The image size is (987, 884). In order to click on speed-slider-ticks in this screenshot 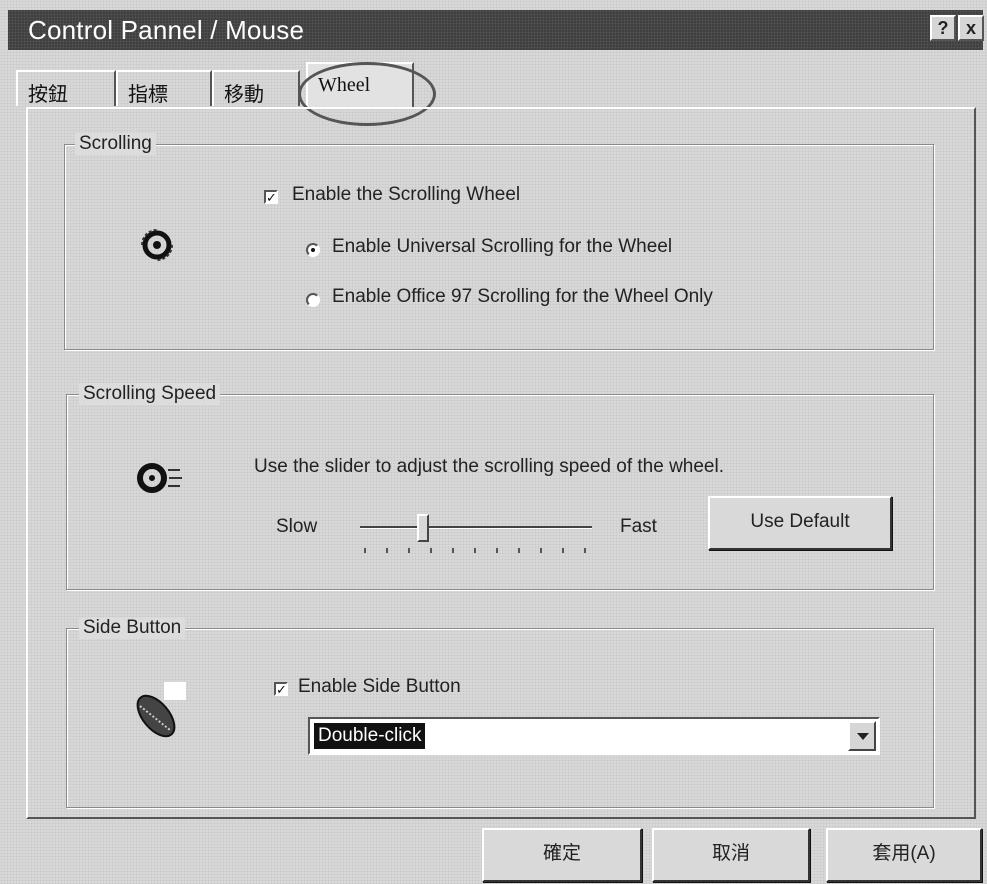, I will do `click(477, 551)`.